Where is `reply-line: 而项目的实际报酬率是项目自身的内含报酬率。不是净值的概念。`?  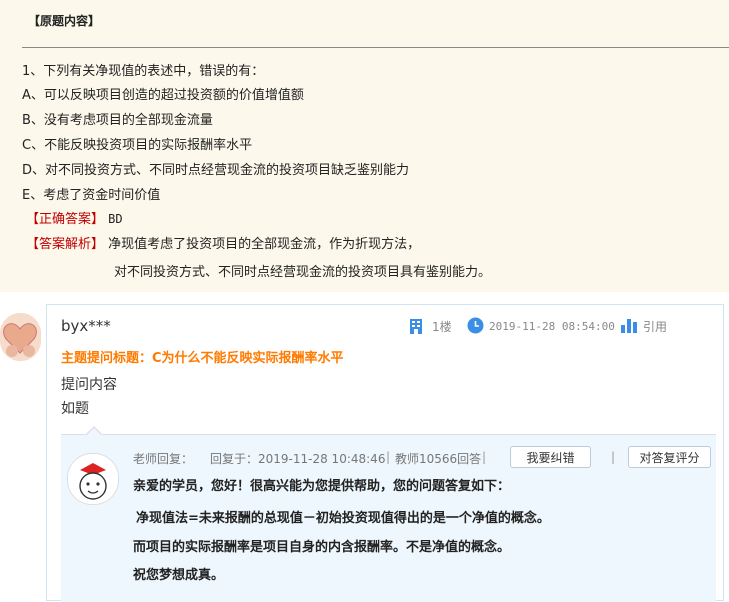 reply-line: 而项目的实际报酬率是项目自身的内含报酬率。不是净值的概念。 is located at coordinates (322, 547).